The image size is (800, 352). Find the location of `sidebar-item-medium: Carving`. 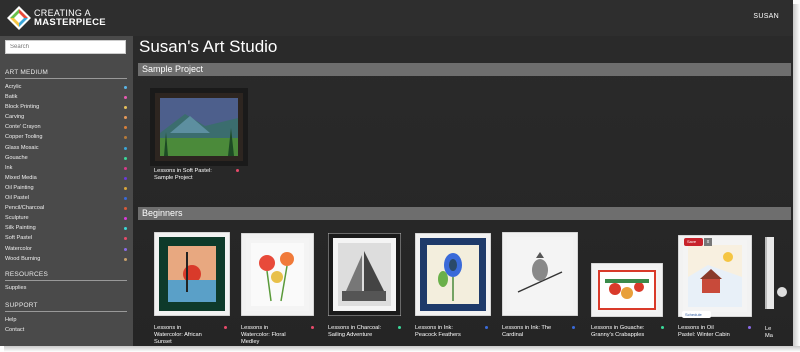

sidebar-item-medium: Carving is located at coordinates (66, 117).